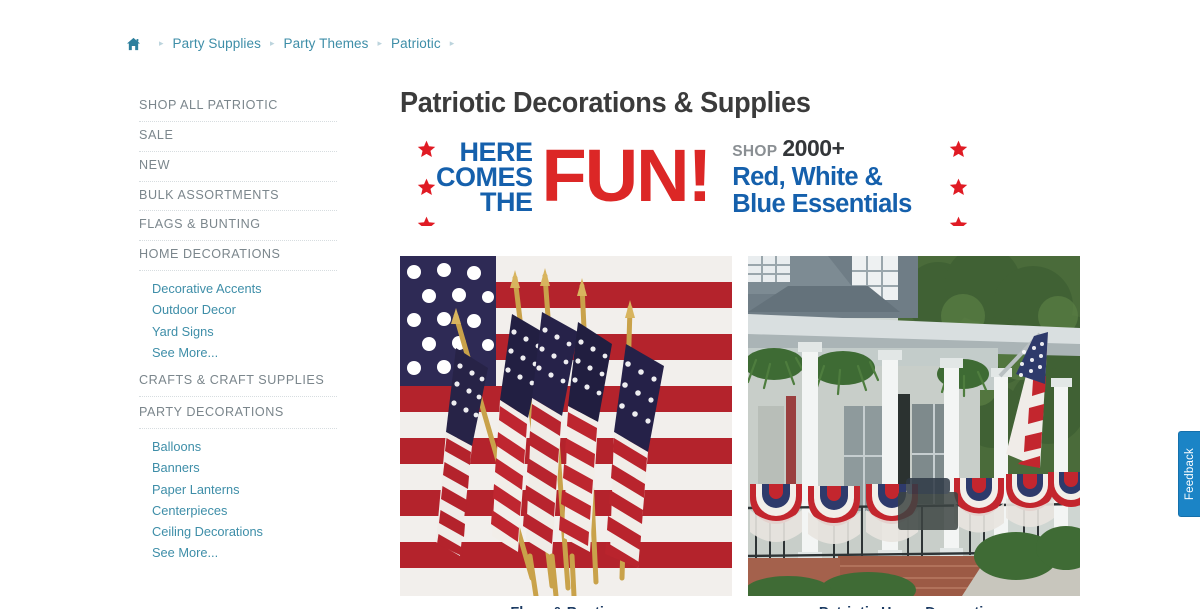  What do you see at coordinates (506, 202) in the screenshot?
I see `promo-line-the: THE` at bounding box center [506, 202].